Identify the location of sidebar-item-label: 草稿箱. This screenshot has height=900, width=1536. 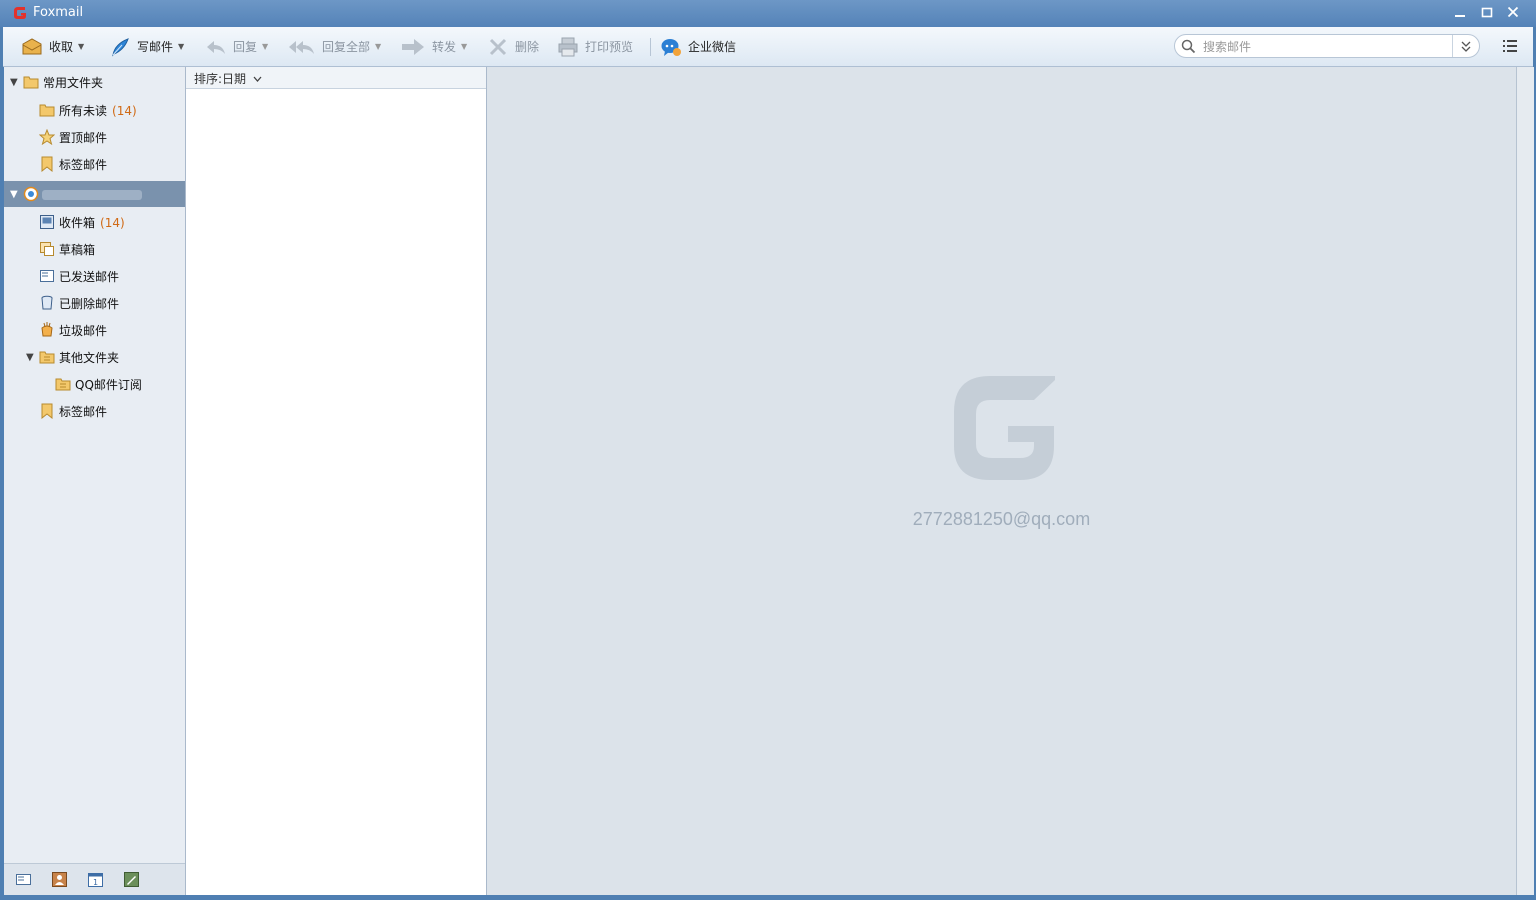
(77, 250).